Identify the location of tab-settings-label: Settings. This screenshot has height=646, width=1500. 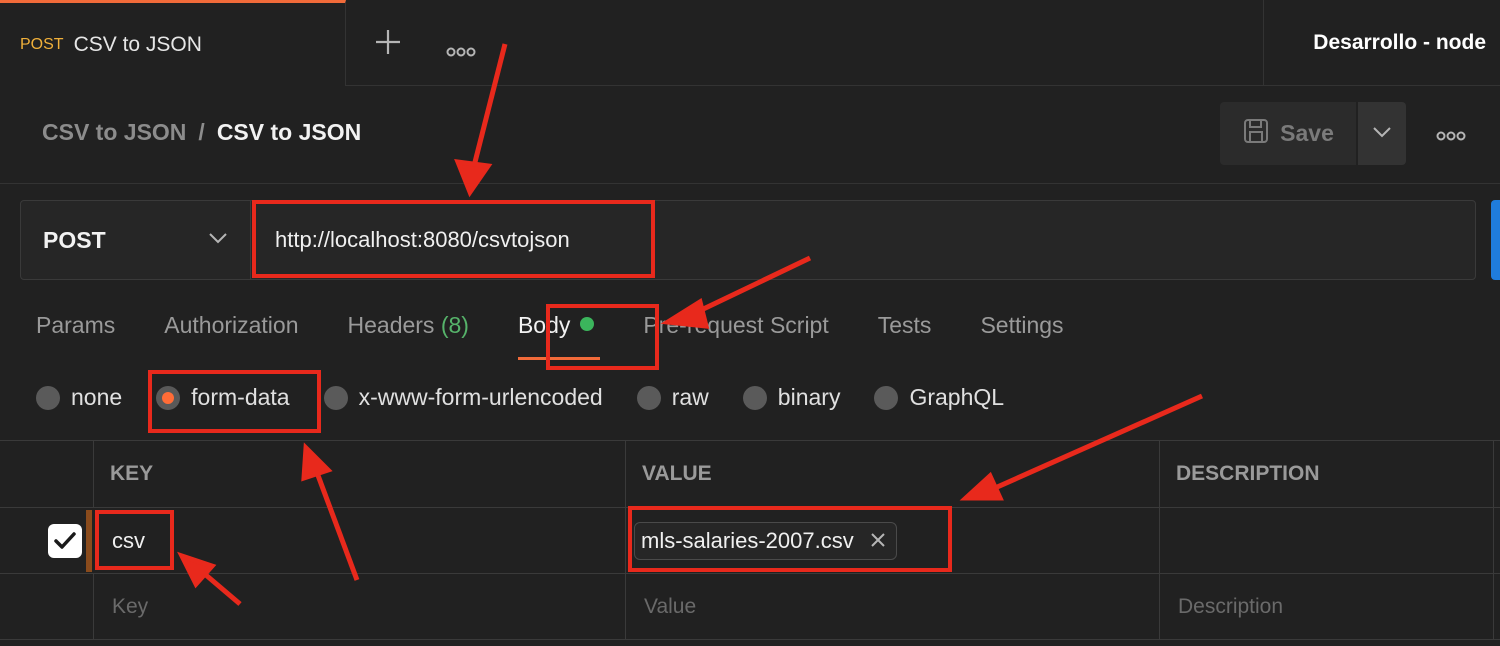
(1022, 325).